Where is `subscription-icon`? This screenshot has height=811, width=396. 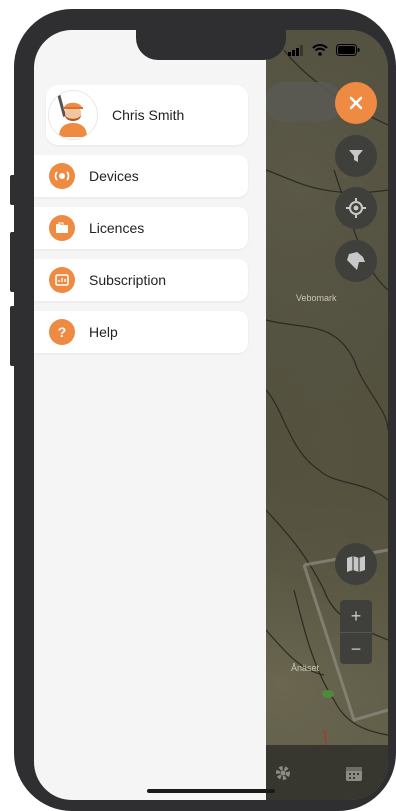
subscription-icon is located at coordinates (62, 280).